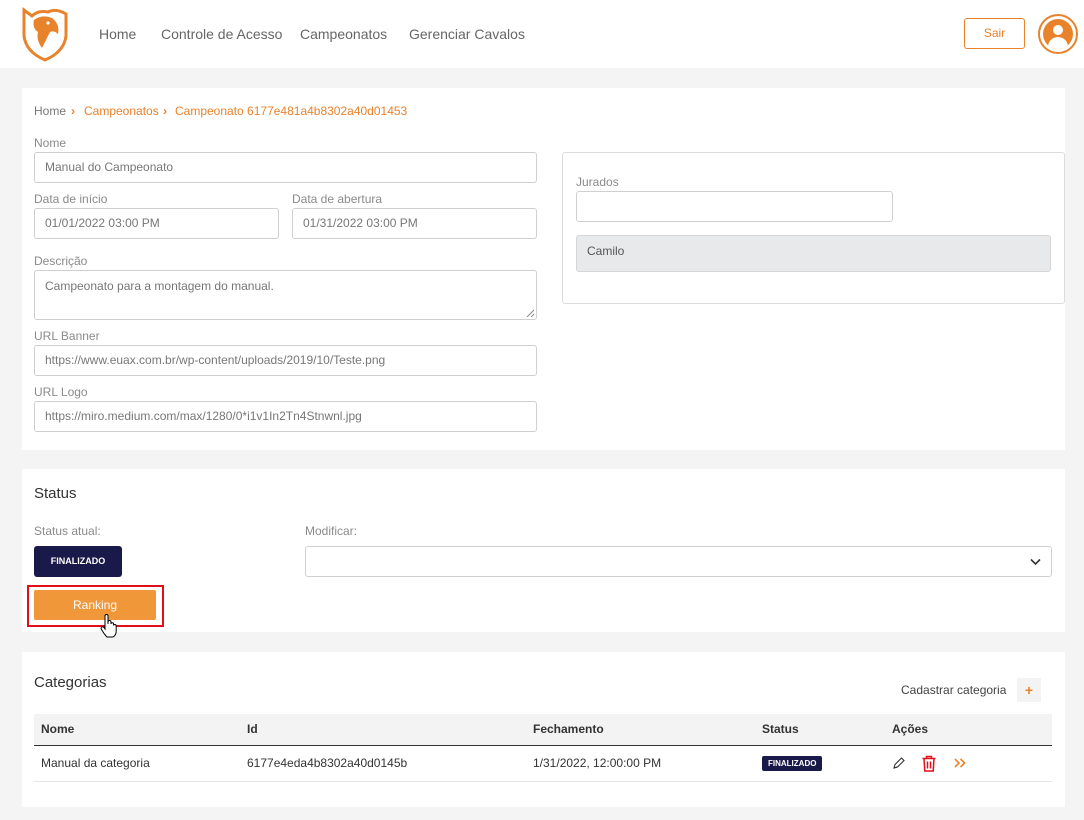  Describe the element at coordinates (994, 33) in the screenshot. I see `logout-button: Sair` at that location.